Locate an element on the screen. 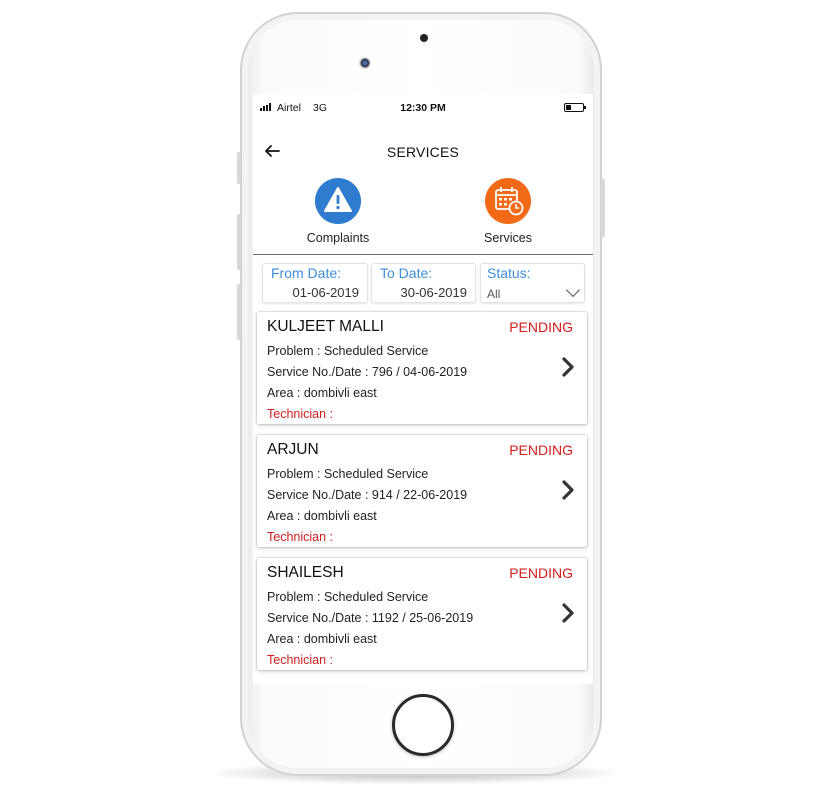  tab-complaints: Complaints is located at coordinates (338, 211).